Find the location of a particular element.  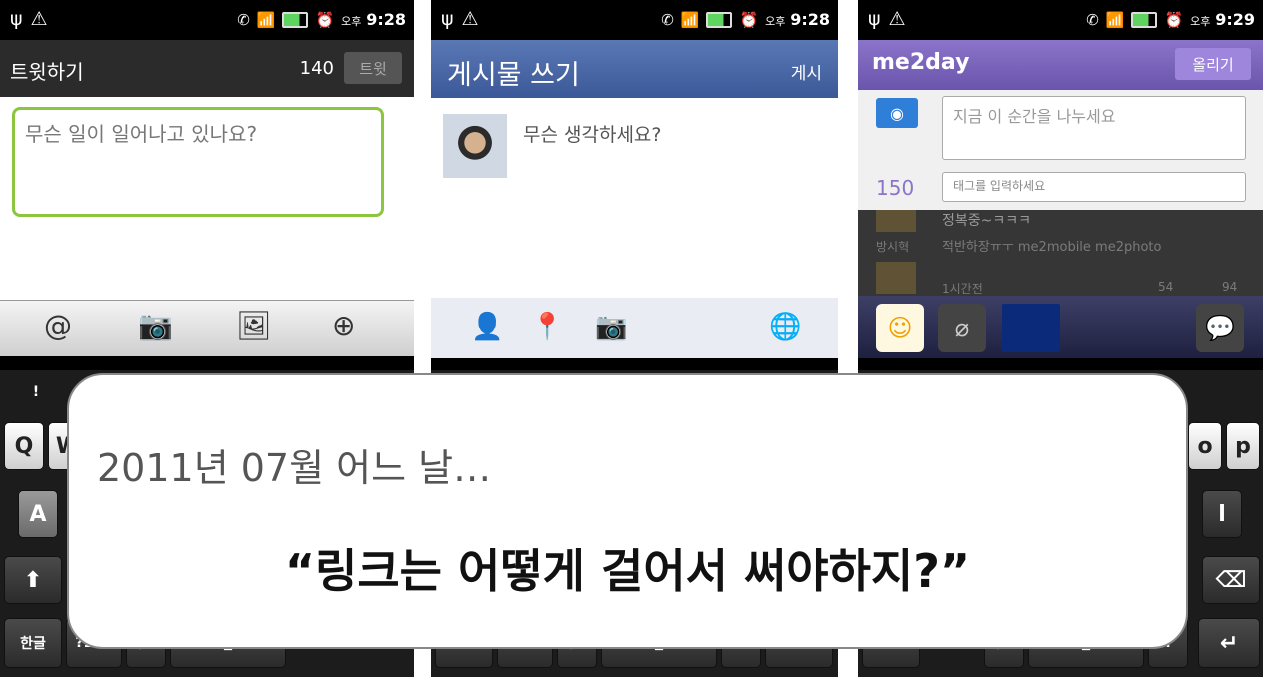

compose-area: 무슨 일이 일어나고 있나요? is located at coordinates (207, 198).